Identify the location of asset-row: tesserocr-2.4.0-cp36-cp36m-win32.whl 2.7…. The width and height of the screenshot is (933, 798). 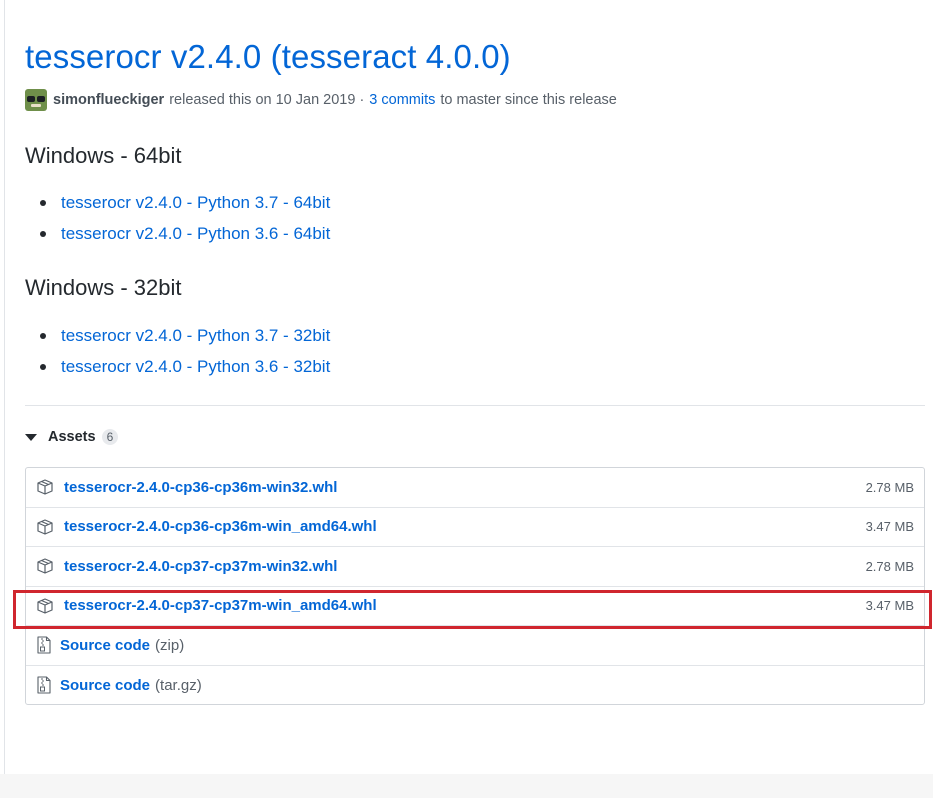
(475, 488).